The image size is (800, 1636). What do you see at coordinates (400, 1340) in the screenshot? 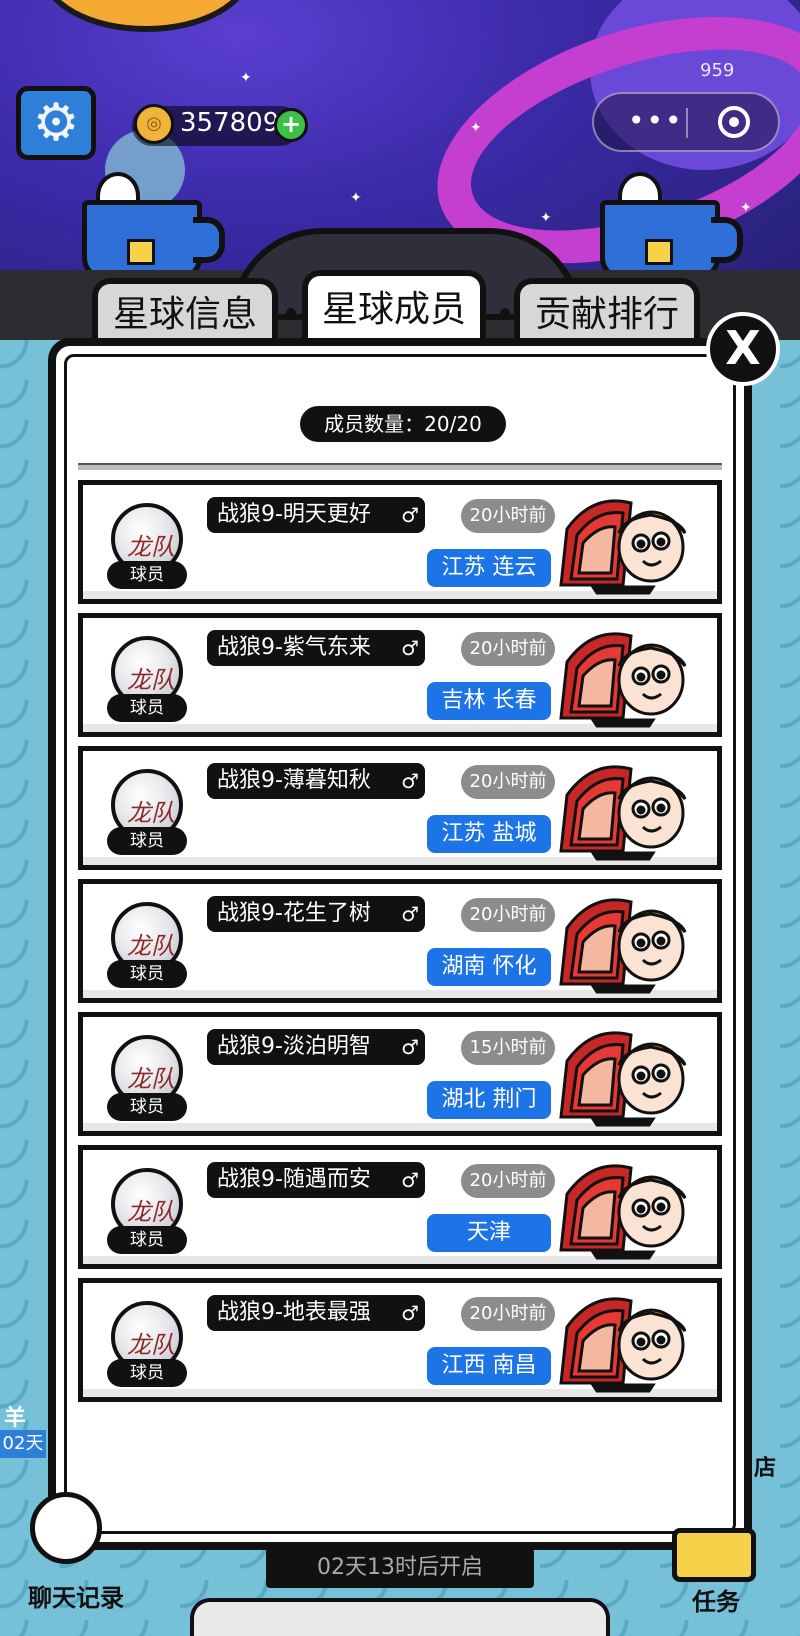
I see `member-row: 龙队 球员 战狼9-地表最强 ♂ 20小时前 江西 南昌` at bounding box center [400, 1340].